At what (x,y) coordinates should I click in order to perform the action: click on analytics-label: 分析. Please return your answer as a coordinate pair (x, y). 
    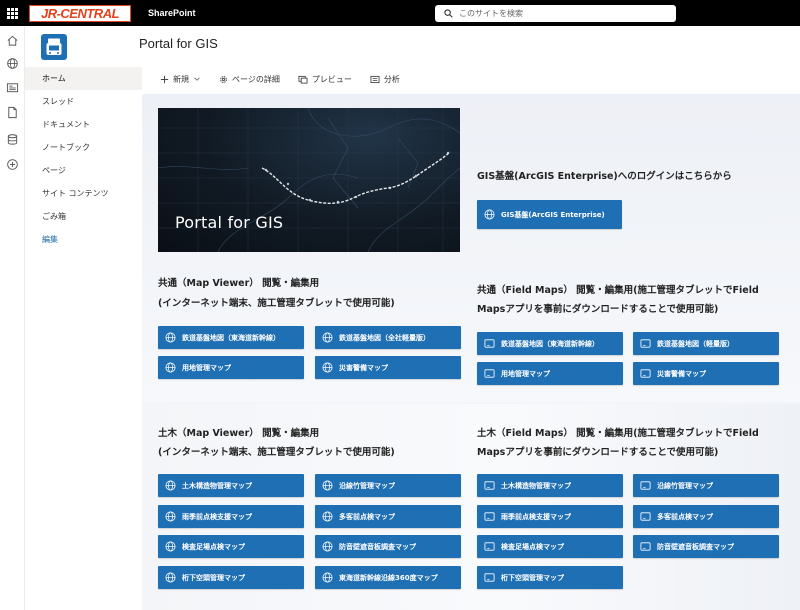
    Looking at the image, I should click on (391, 79).